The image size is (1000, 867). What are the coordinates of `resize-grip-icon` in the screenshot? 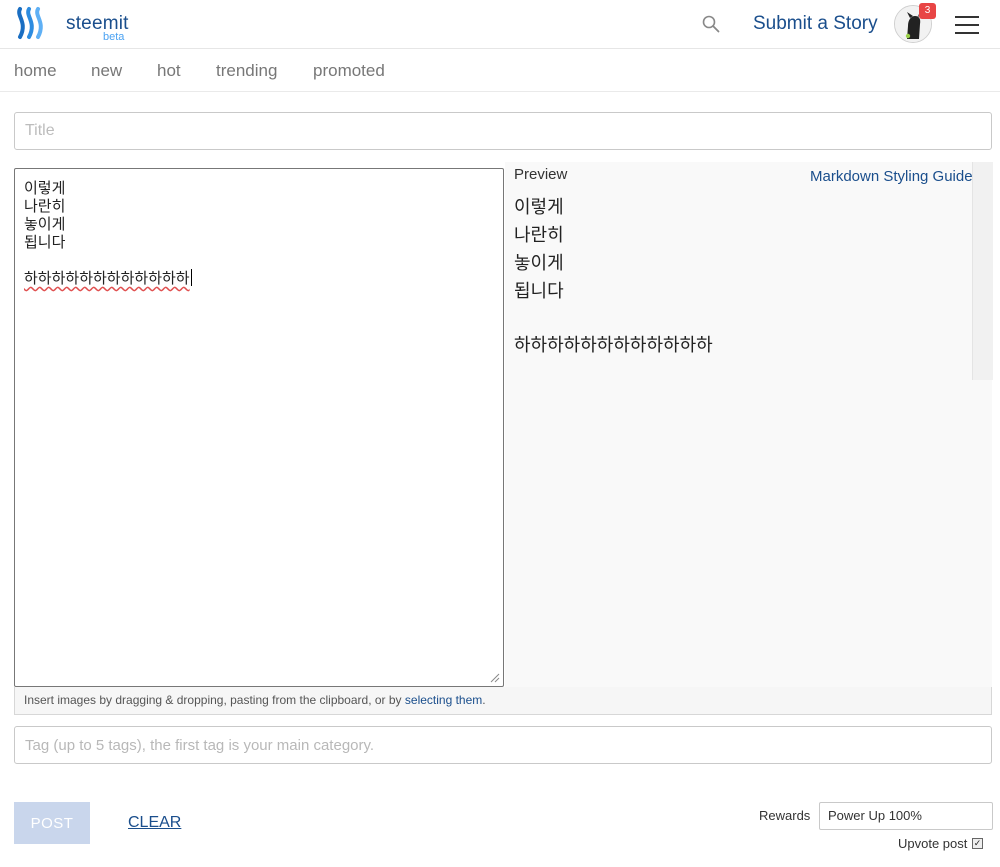 It's located at (495, 678).